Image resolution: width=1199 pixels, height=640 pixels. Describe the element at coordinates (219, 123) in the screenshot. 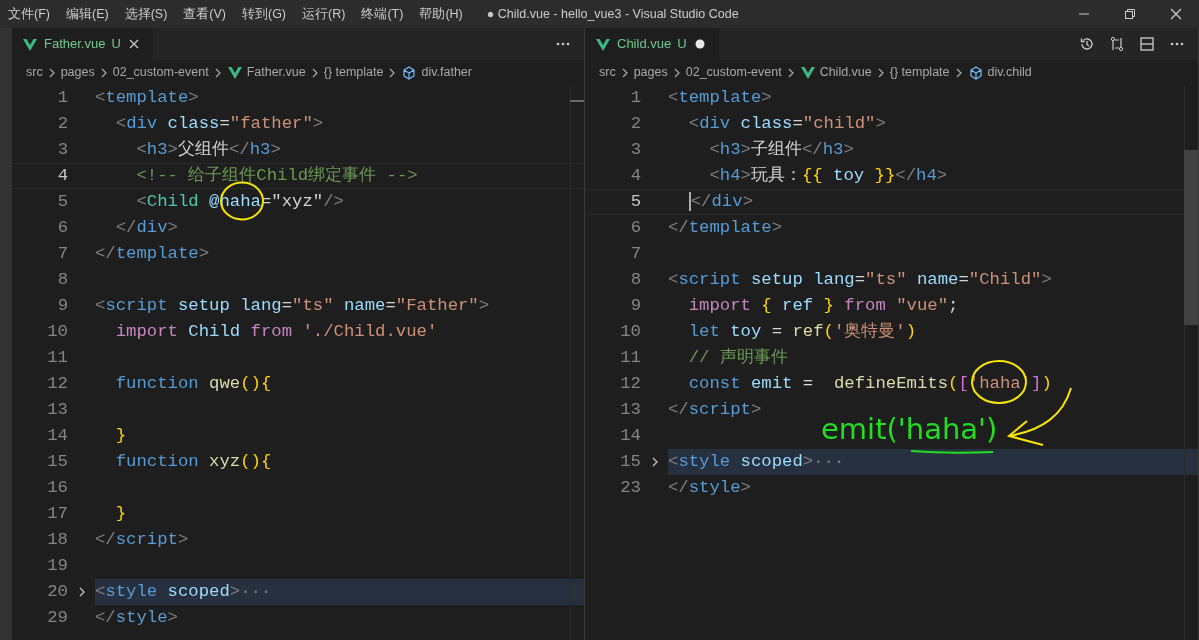

I see `code-line: <div class="father">` at that location.